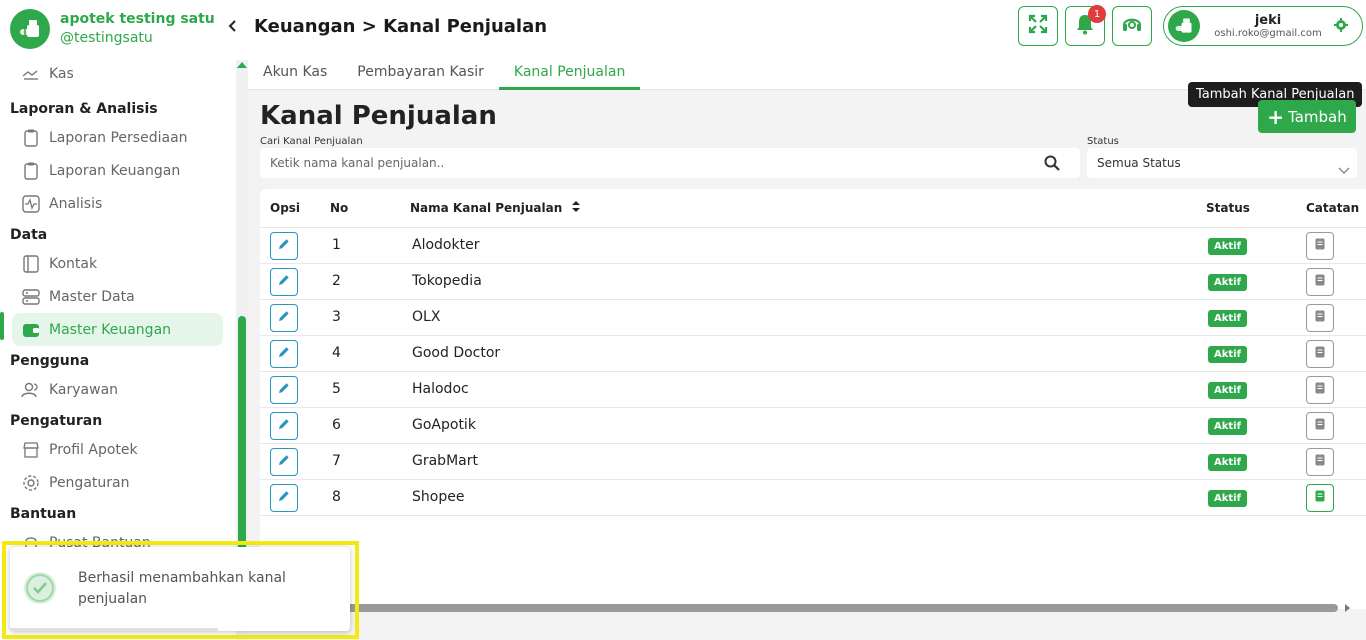  Describe the element at coordinates (117, 263) in the screenshot. I see `sidebar-item-kontak: Kontak` at that location.